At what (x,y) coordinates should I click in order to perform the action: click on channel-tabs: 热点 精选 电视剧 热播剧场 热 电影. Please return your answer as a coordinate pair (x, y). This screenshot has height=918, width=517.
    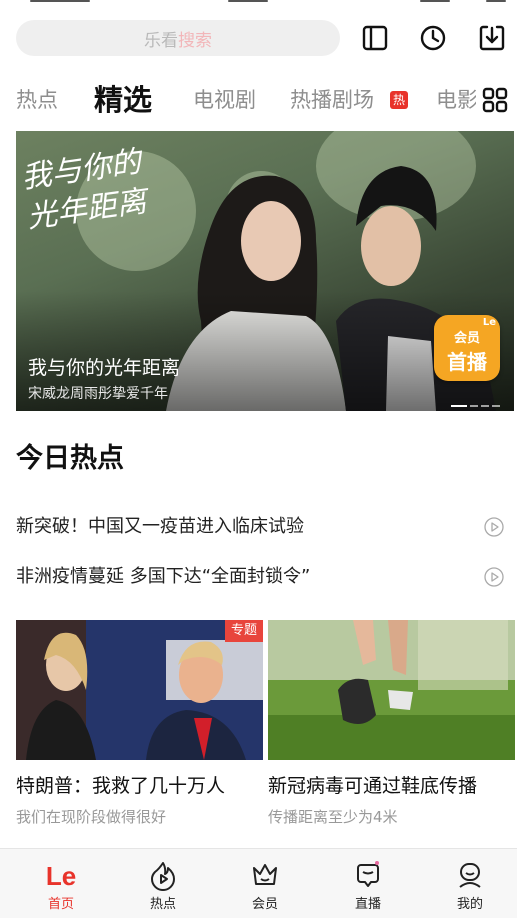
    Looking at the image, I should click on (246, 100).